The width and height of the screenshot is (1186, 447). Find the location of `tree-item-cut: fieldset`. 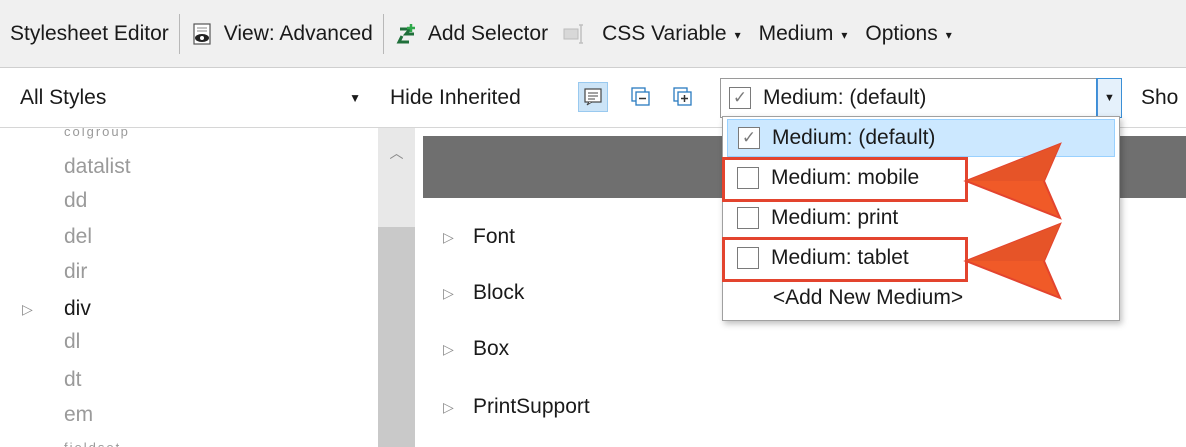

tree-item-cut: fieldset is located at coordinates (189, 438).